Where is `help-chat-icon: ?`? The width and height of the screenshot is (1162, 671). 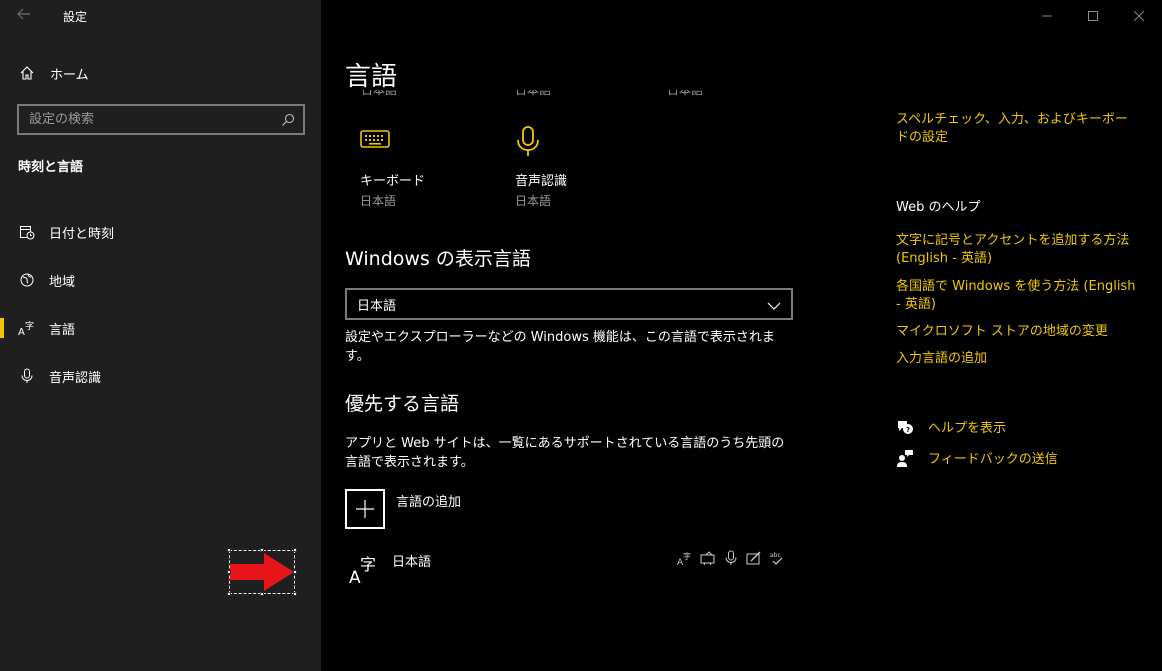
help-chat-icon: ? is located at coordinates (905, 427).